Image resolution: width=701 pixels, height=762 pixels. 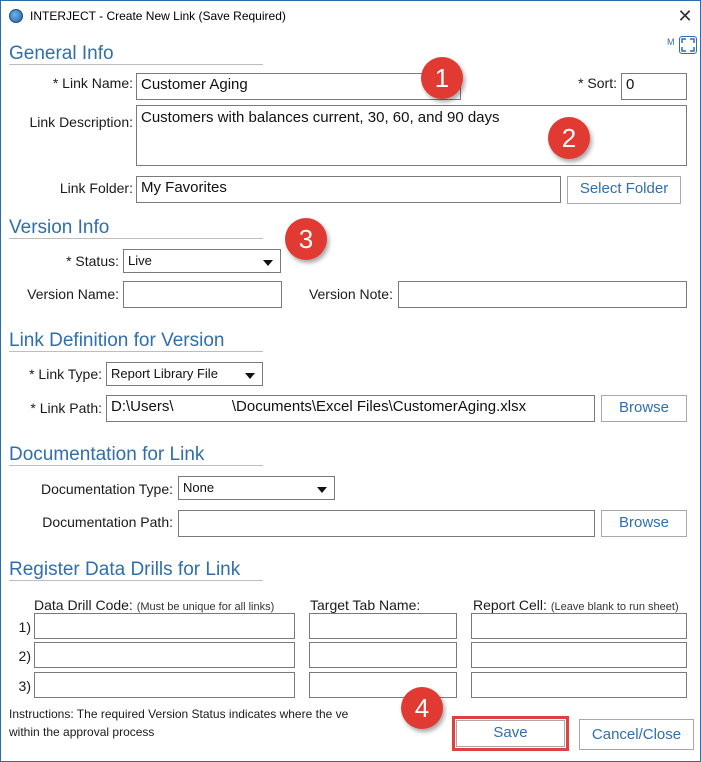 What do you see at coordinates (202, 261) in the screenshot?
I see `status-select: Live` at bounding box center [202, 261].